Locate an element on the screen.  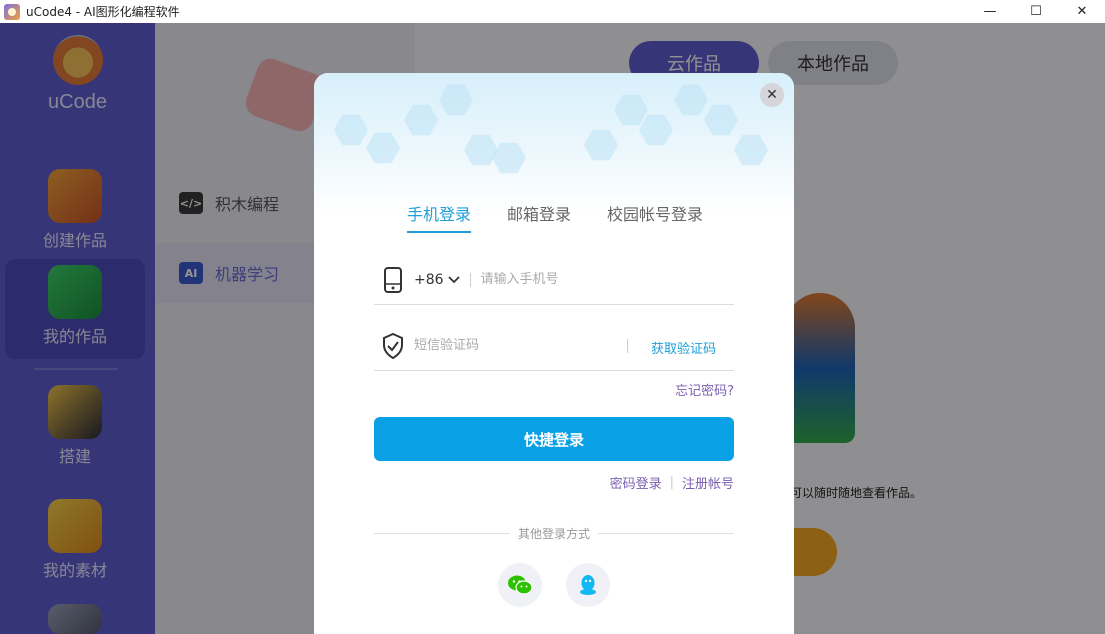
title-bar: uCode4 - AI图形化编程软件 — ☐ ✕ is located at coordinates (552, 11).